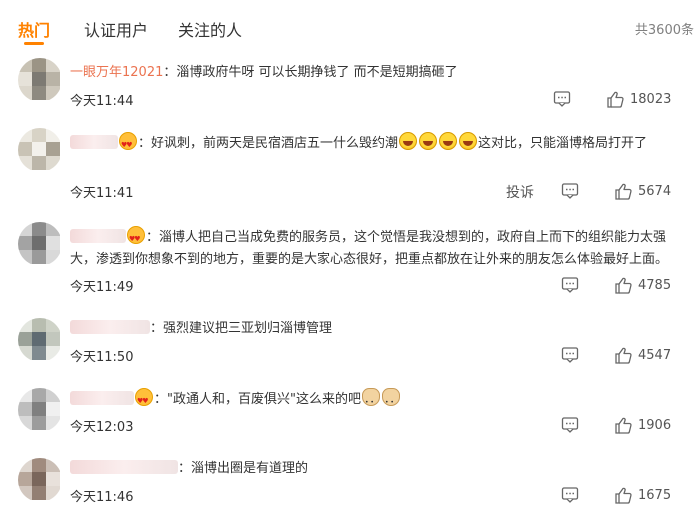 The height and width of the screenshot is (522, 700). What do you see at coordinates (257, 399) in the screenshot?
I see `comment-content: ："政通人和，百废俱兴"这么来的吧` at bounding box center [257, 399].